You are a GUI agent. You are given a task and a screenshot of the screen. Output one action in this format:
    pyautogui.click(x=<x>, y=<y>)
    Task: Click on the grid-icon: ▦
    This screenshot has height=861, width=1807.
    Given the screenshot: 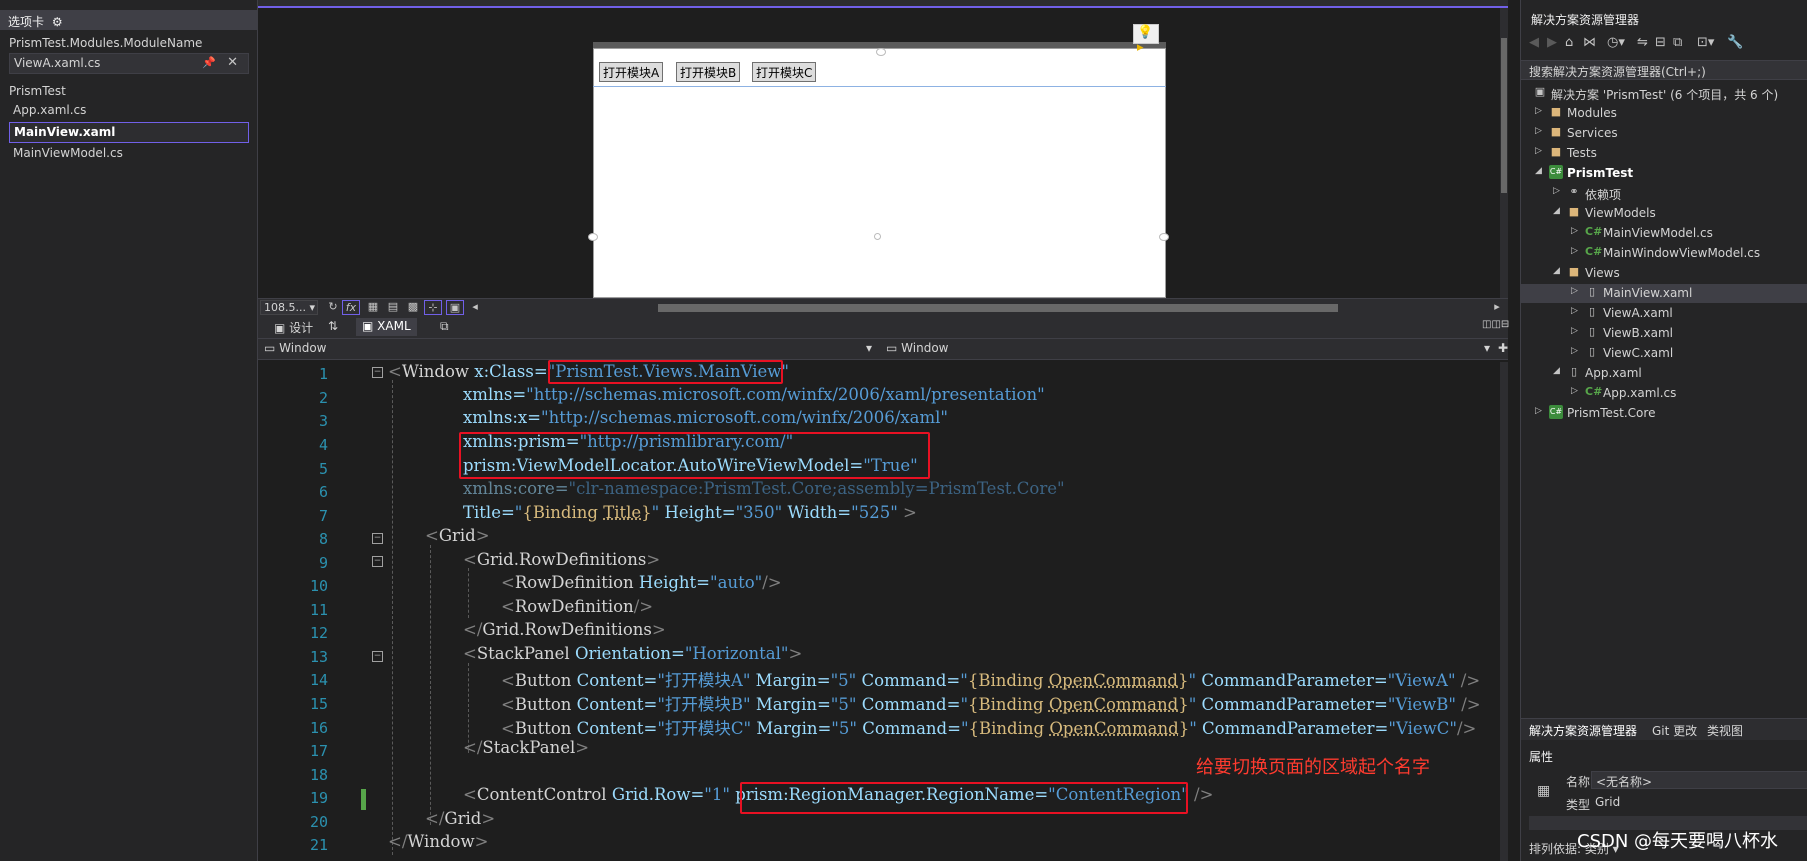 What is the action you would take?
    pyautogui.click(x=373, y=307)
    